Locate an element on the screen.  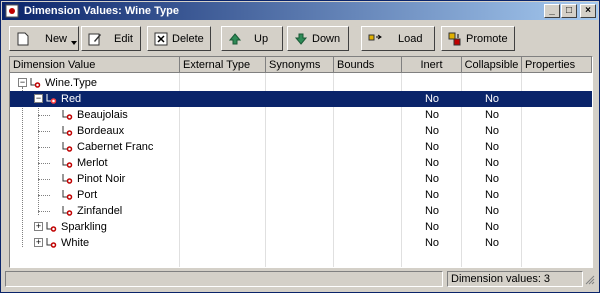
tree-row-bordeaux: Bordeaux No No is located at coordinates (301, 131).